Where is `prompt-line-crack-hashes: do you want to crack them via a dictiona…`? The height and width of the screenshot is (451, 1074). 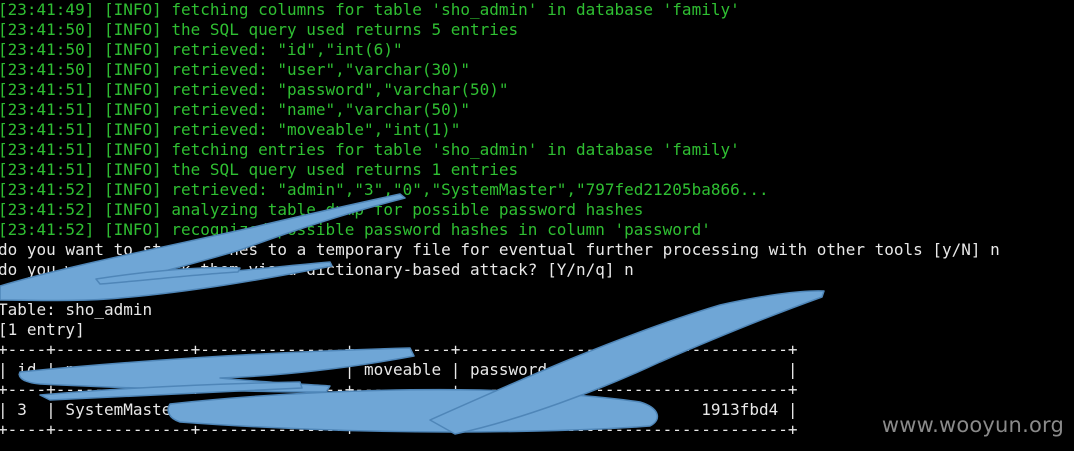
prompt-line-crack-hashes: do you want to crack them via a dictiona… is located at coordinates (317, 269).